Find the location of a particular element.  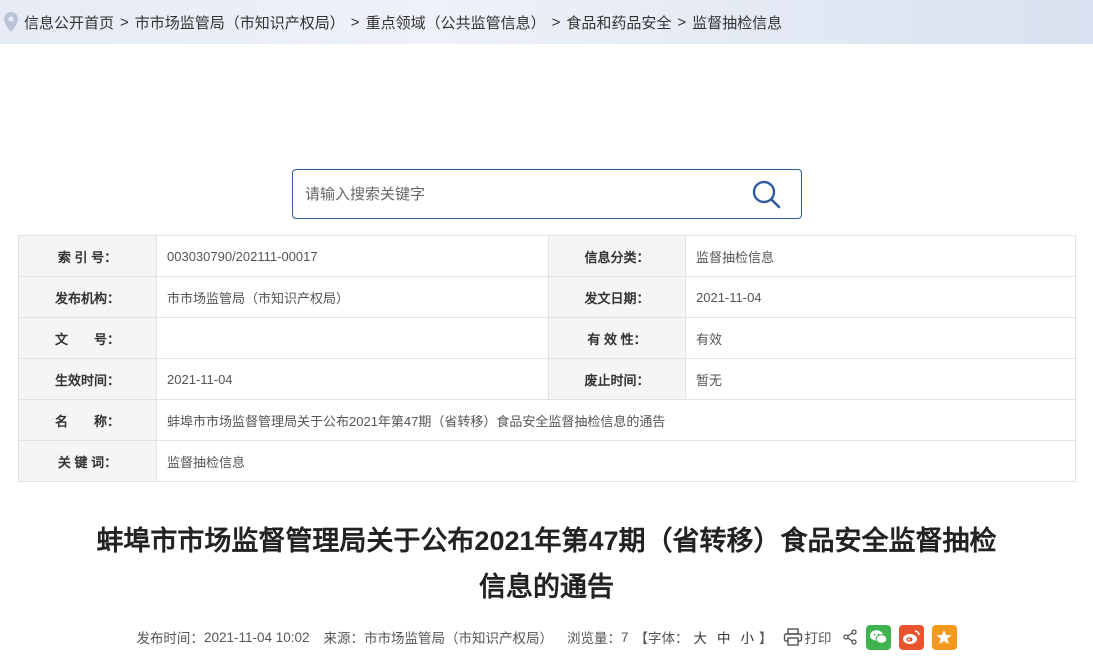

share-wechat-button is located at coordinates (878, 637).